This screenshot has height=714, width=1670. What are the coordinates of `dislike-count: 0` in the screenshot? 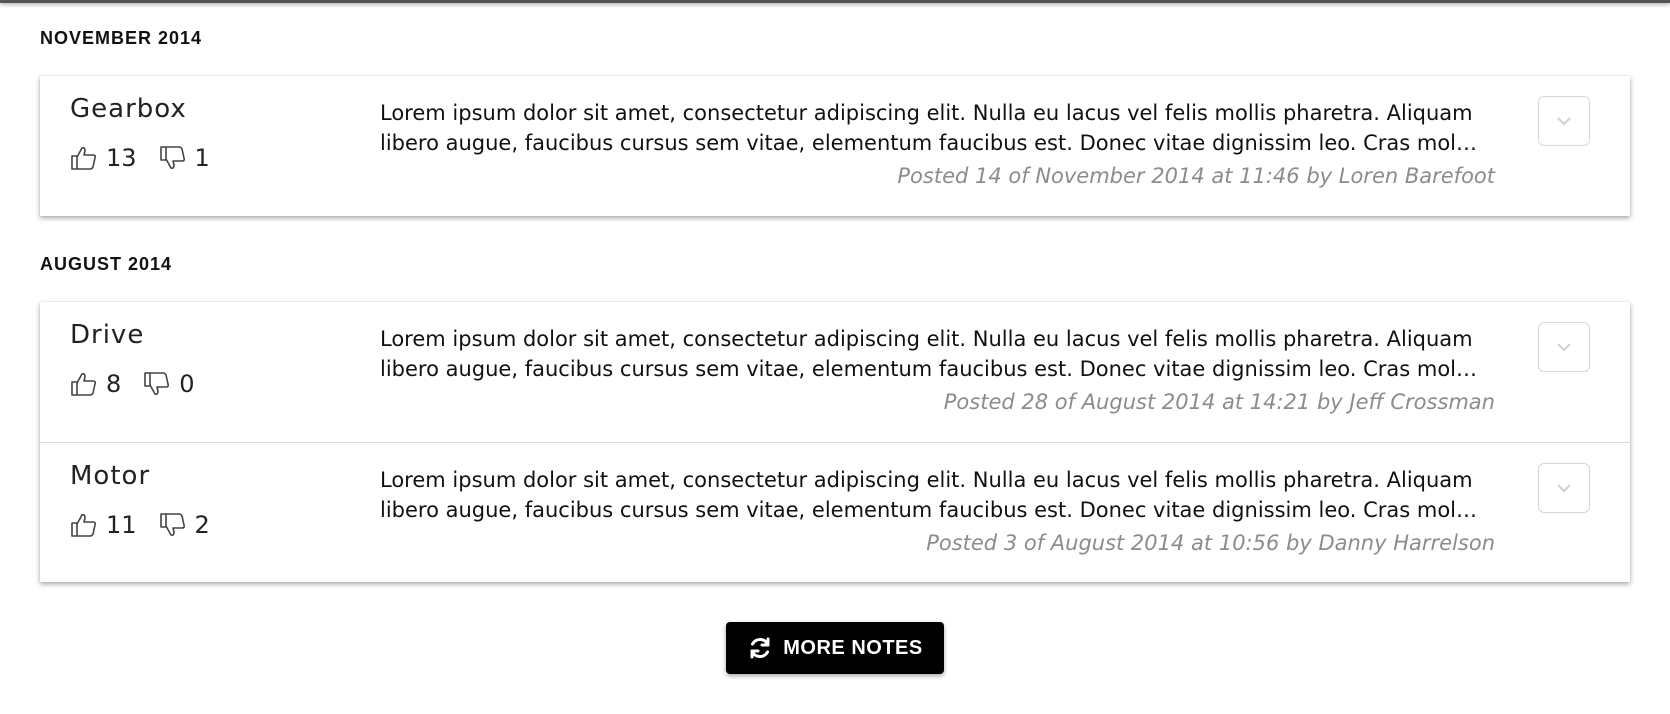 It's located at (187, 384).